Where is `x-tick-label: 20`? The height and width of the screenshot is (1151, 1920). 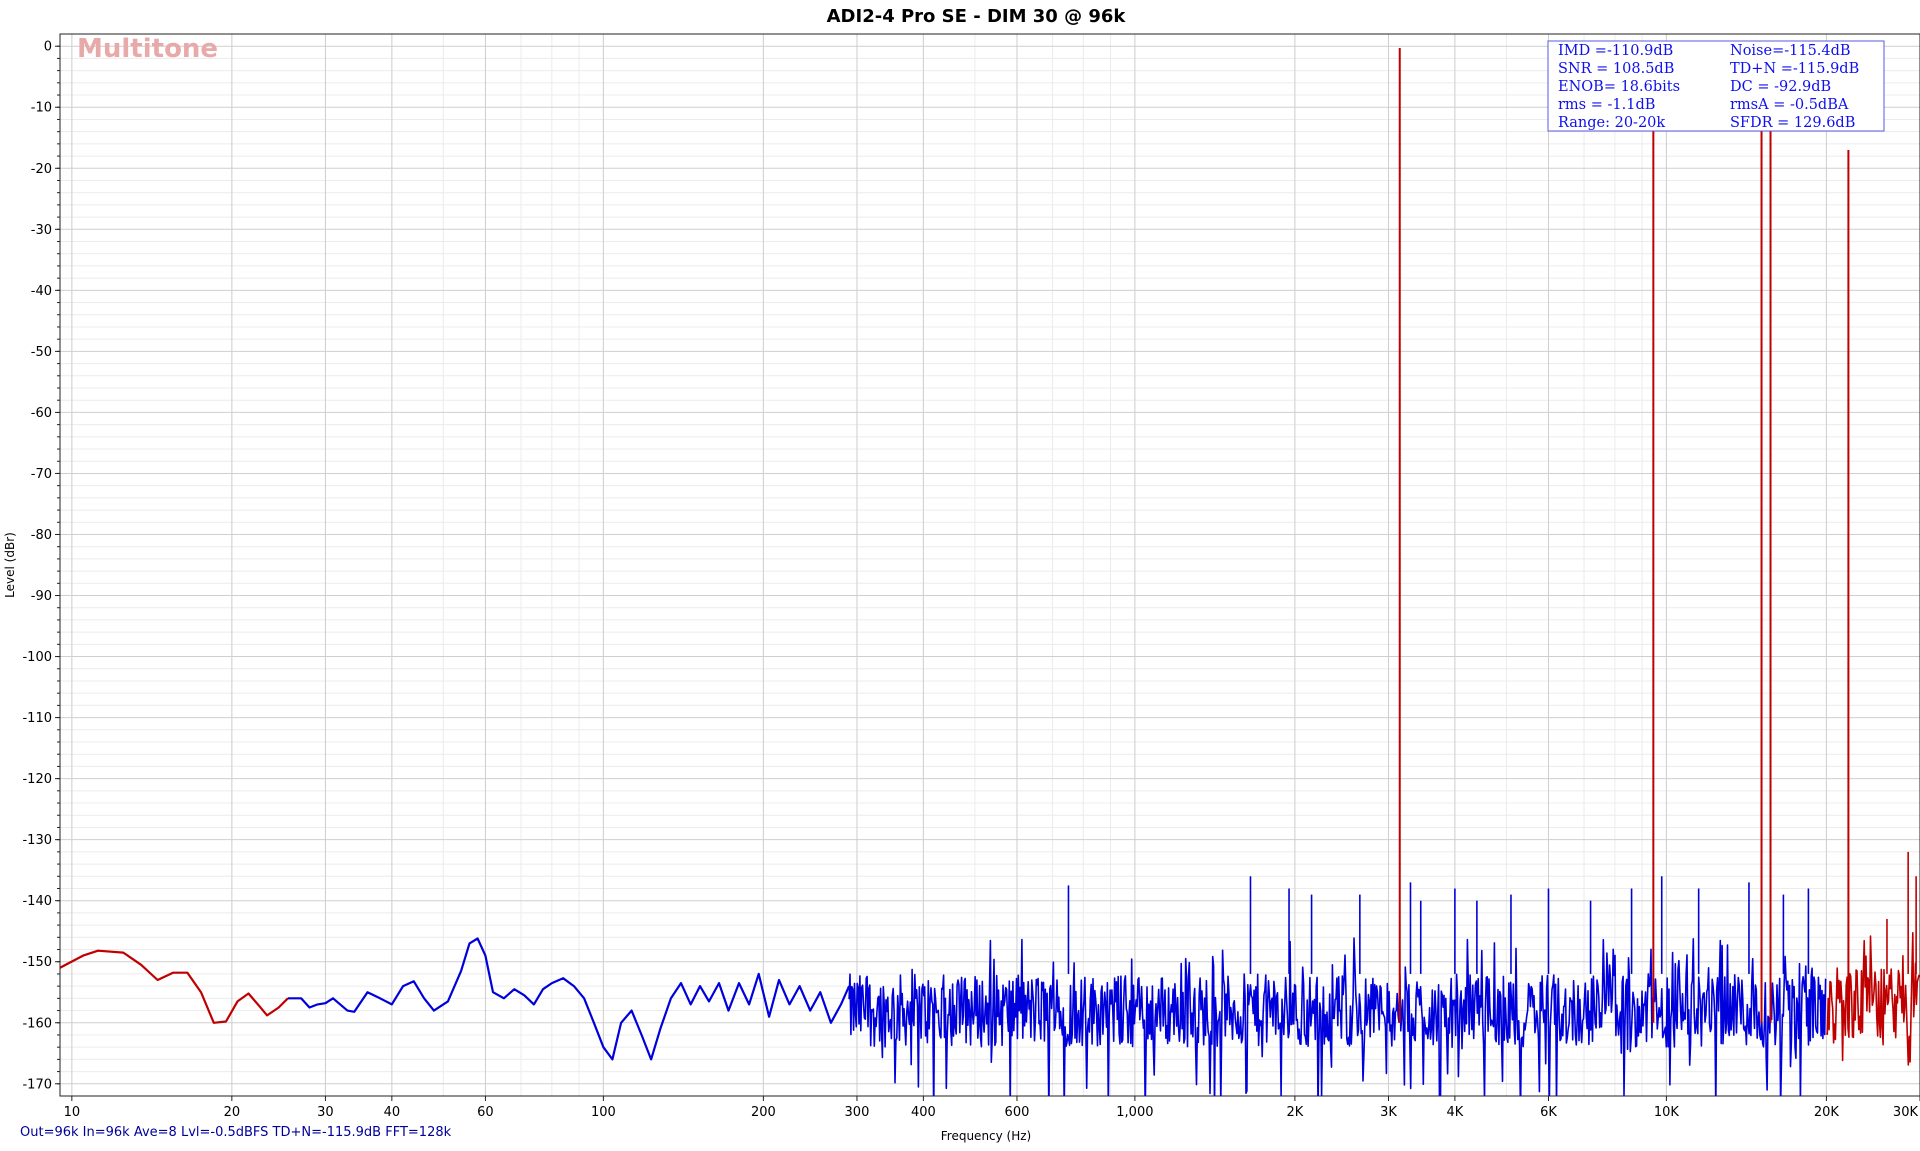
x-tick-label: 20 is located at coordinates (232, 1112).